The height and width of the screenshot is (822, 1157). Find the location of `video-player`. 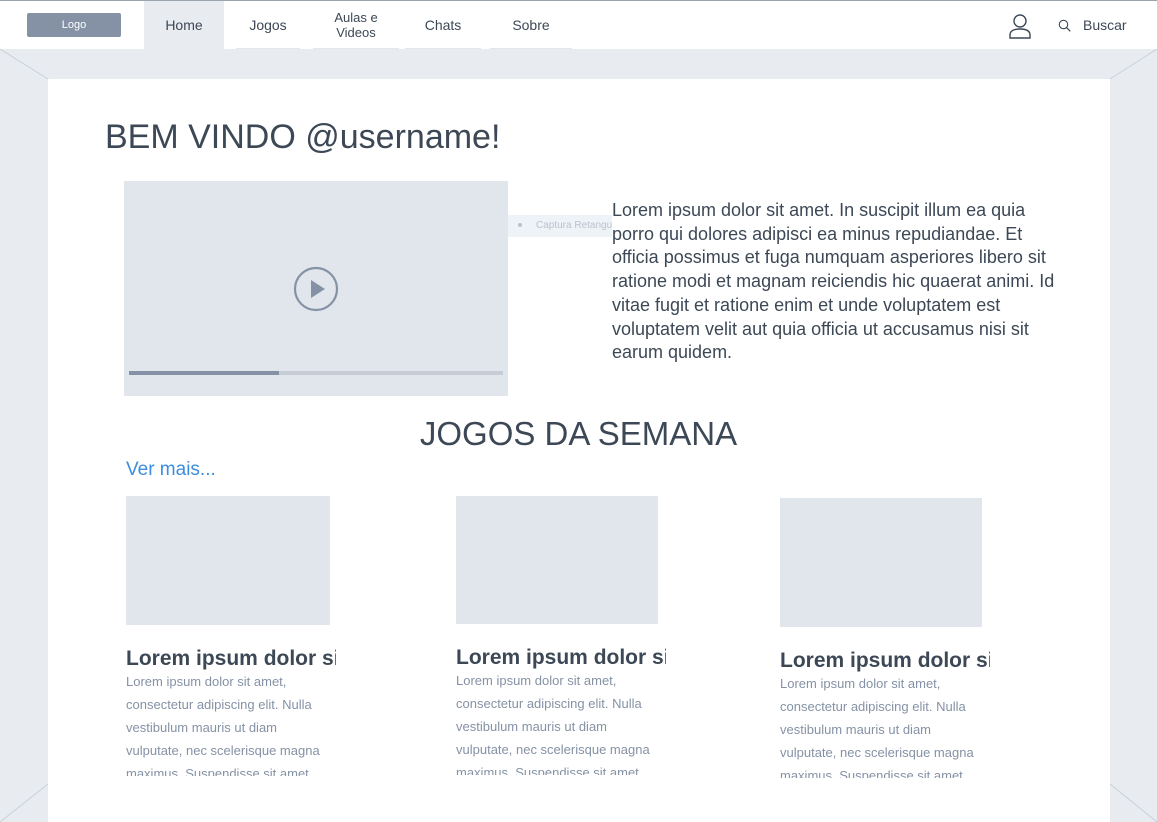

video-player is located at coordinates (316, 288).